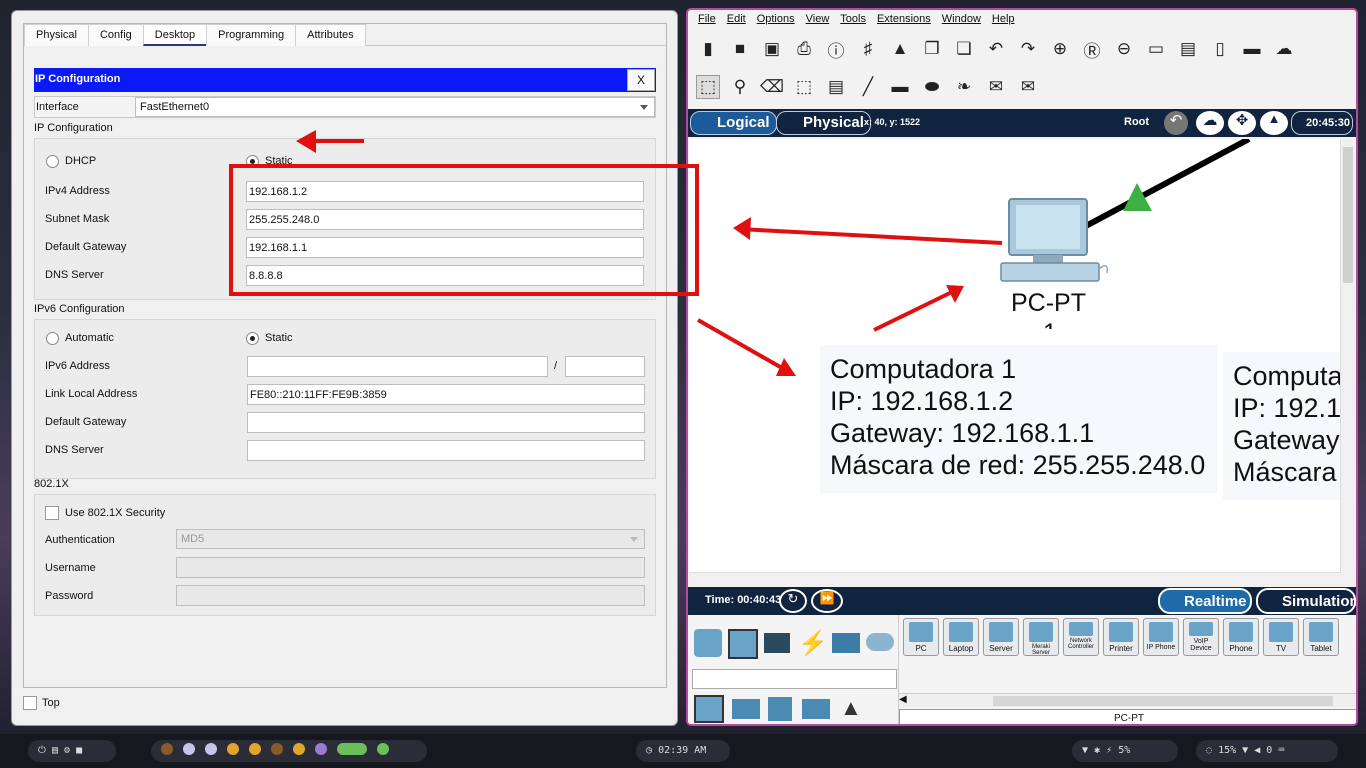  What do you see at coordinates (52, 338) in the screenshot?
I see `automatic-radio` at bounding box center [52, 338].